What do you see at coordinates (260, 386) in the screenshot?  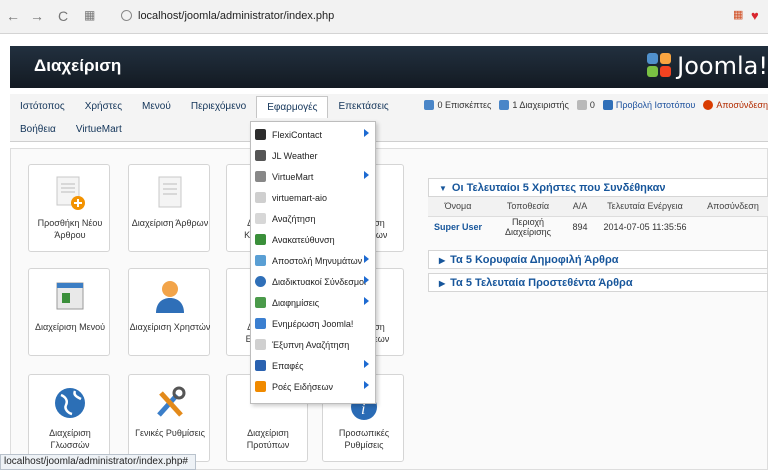 I see `rss-icon` at bounding box center [260, 386].